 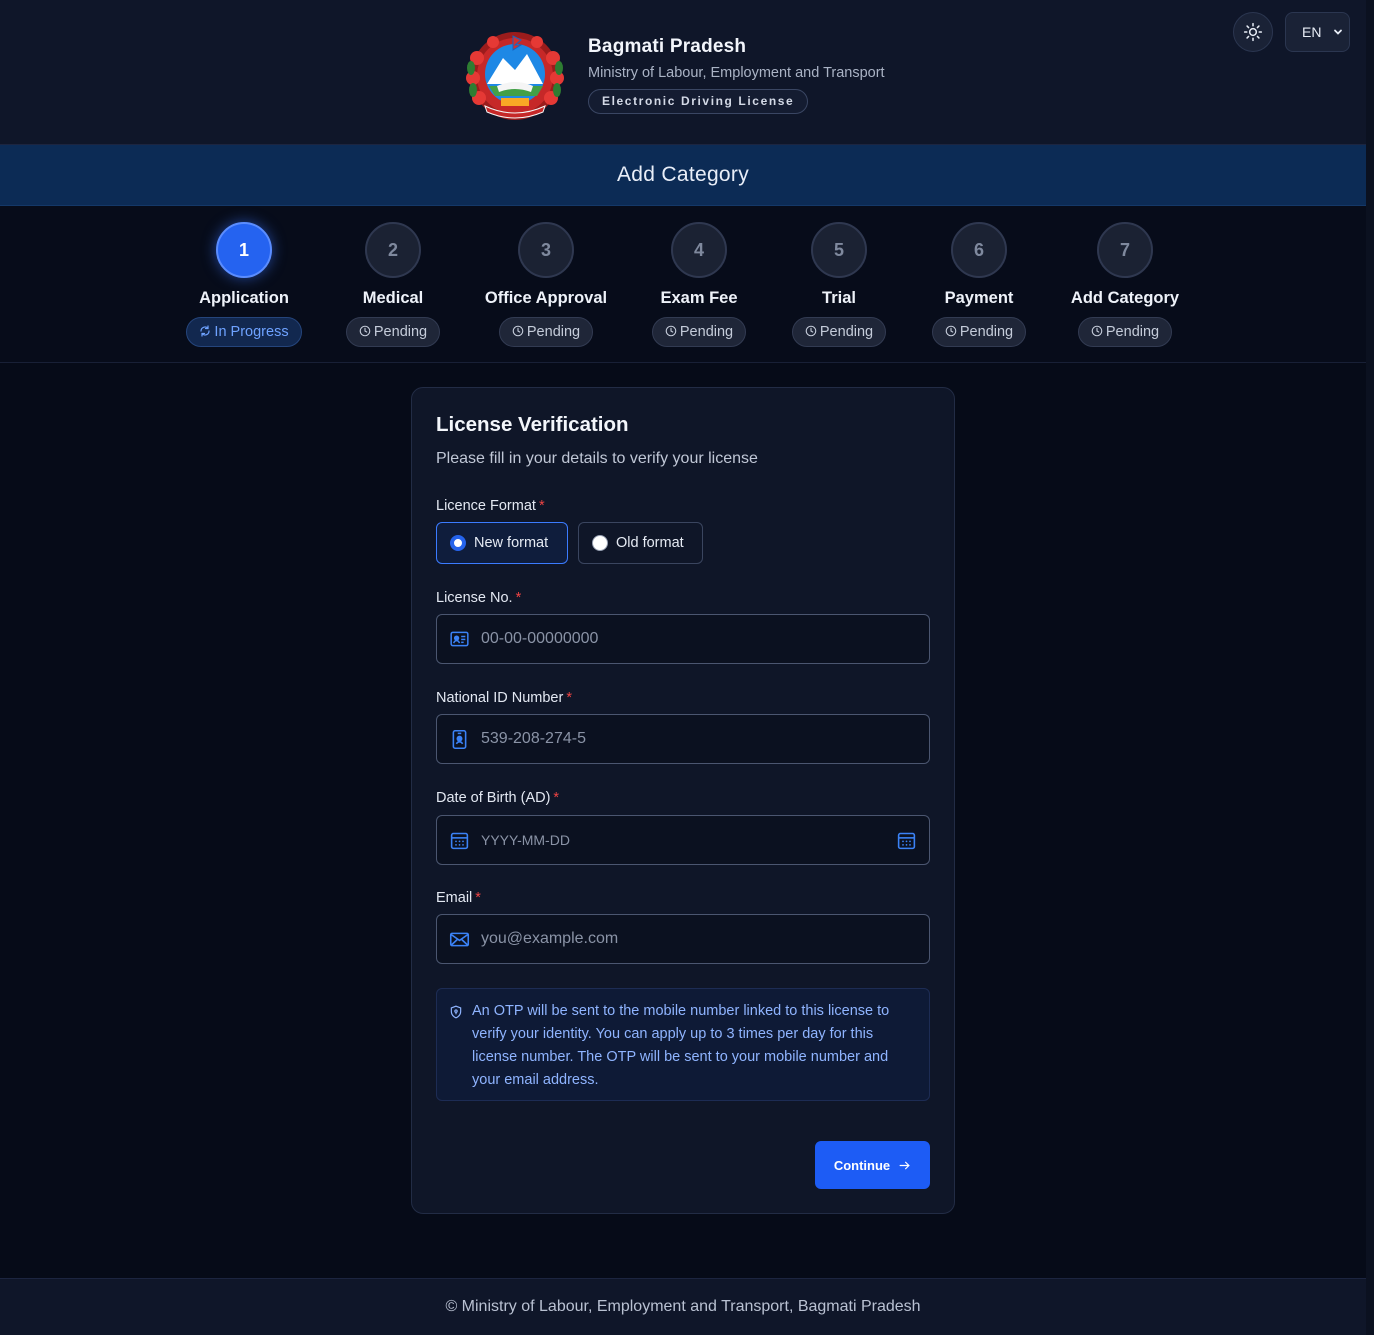 What do you see at coordinates (650, 543) in the screenshot?
I see `radio-label: Old format` at bounding box center [650, 543].